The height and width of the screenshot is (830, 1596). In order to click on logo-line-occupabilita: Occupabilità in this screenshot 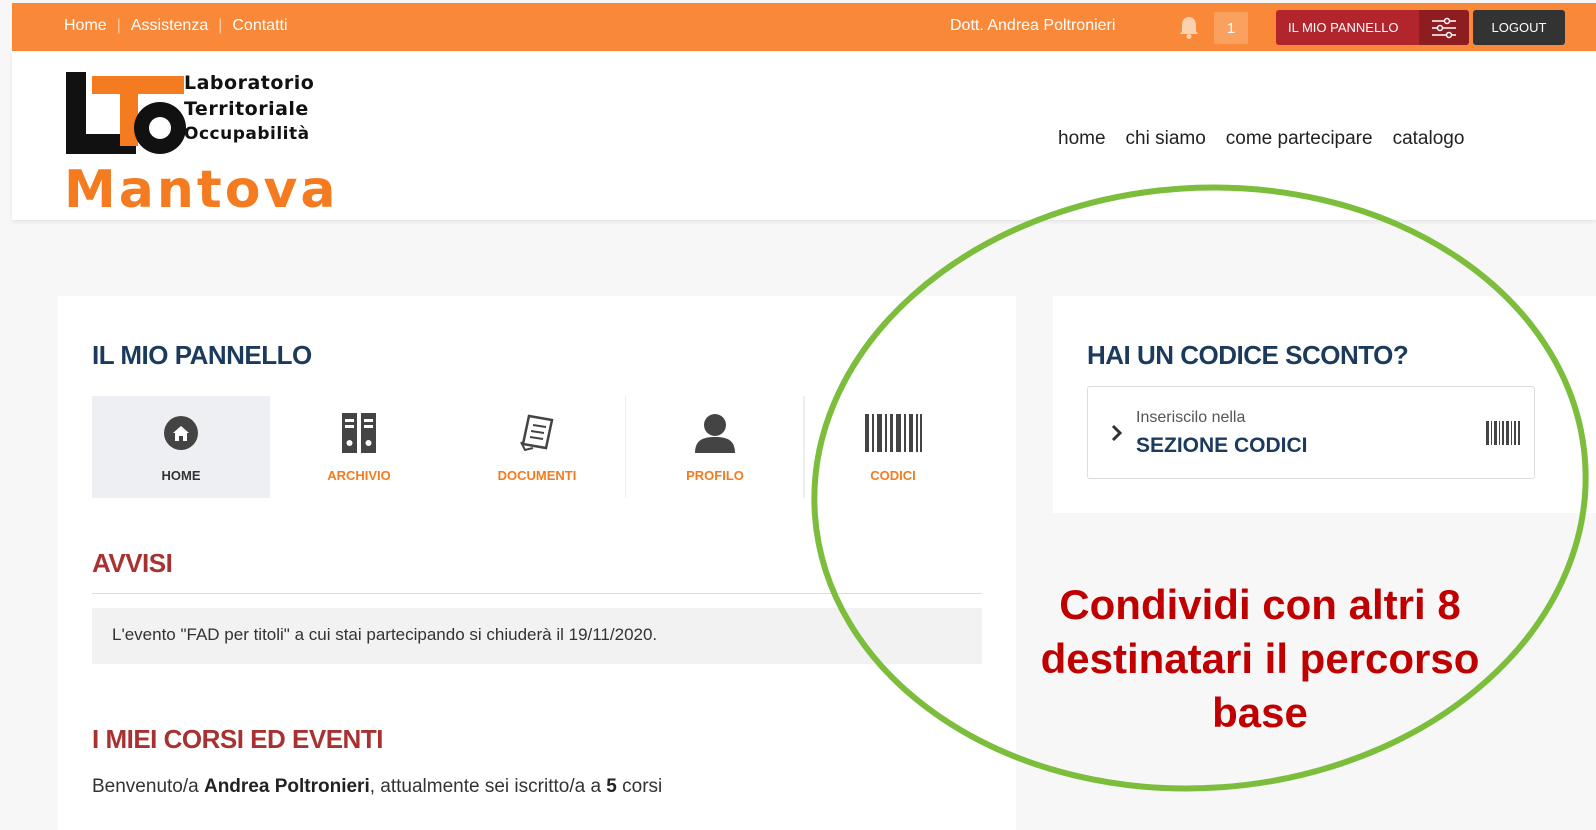, I will do `click(247, 134)`.